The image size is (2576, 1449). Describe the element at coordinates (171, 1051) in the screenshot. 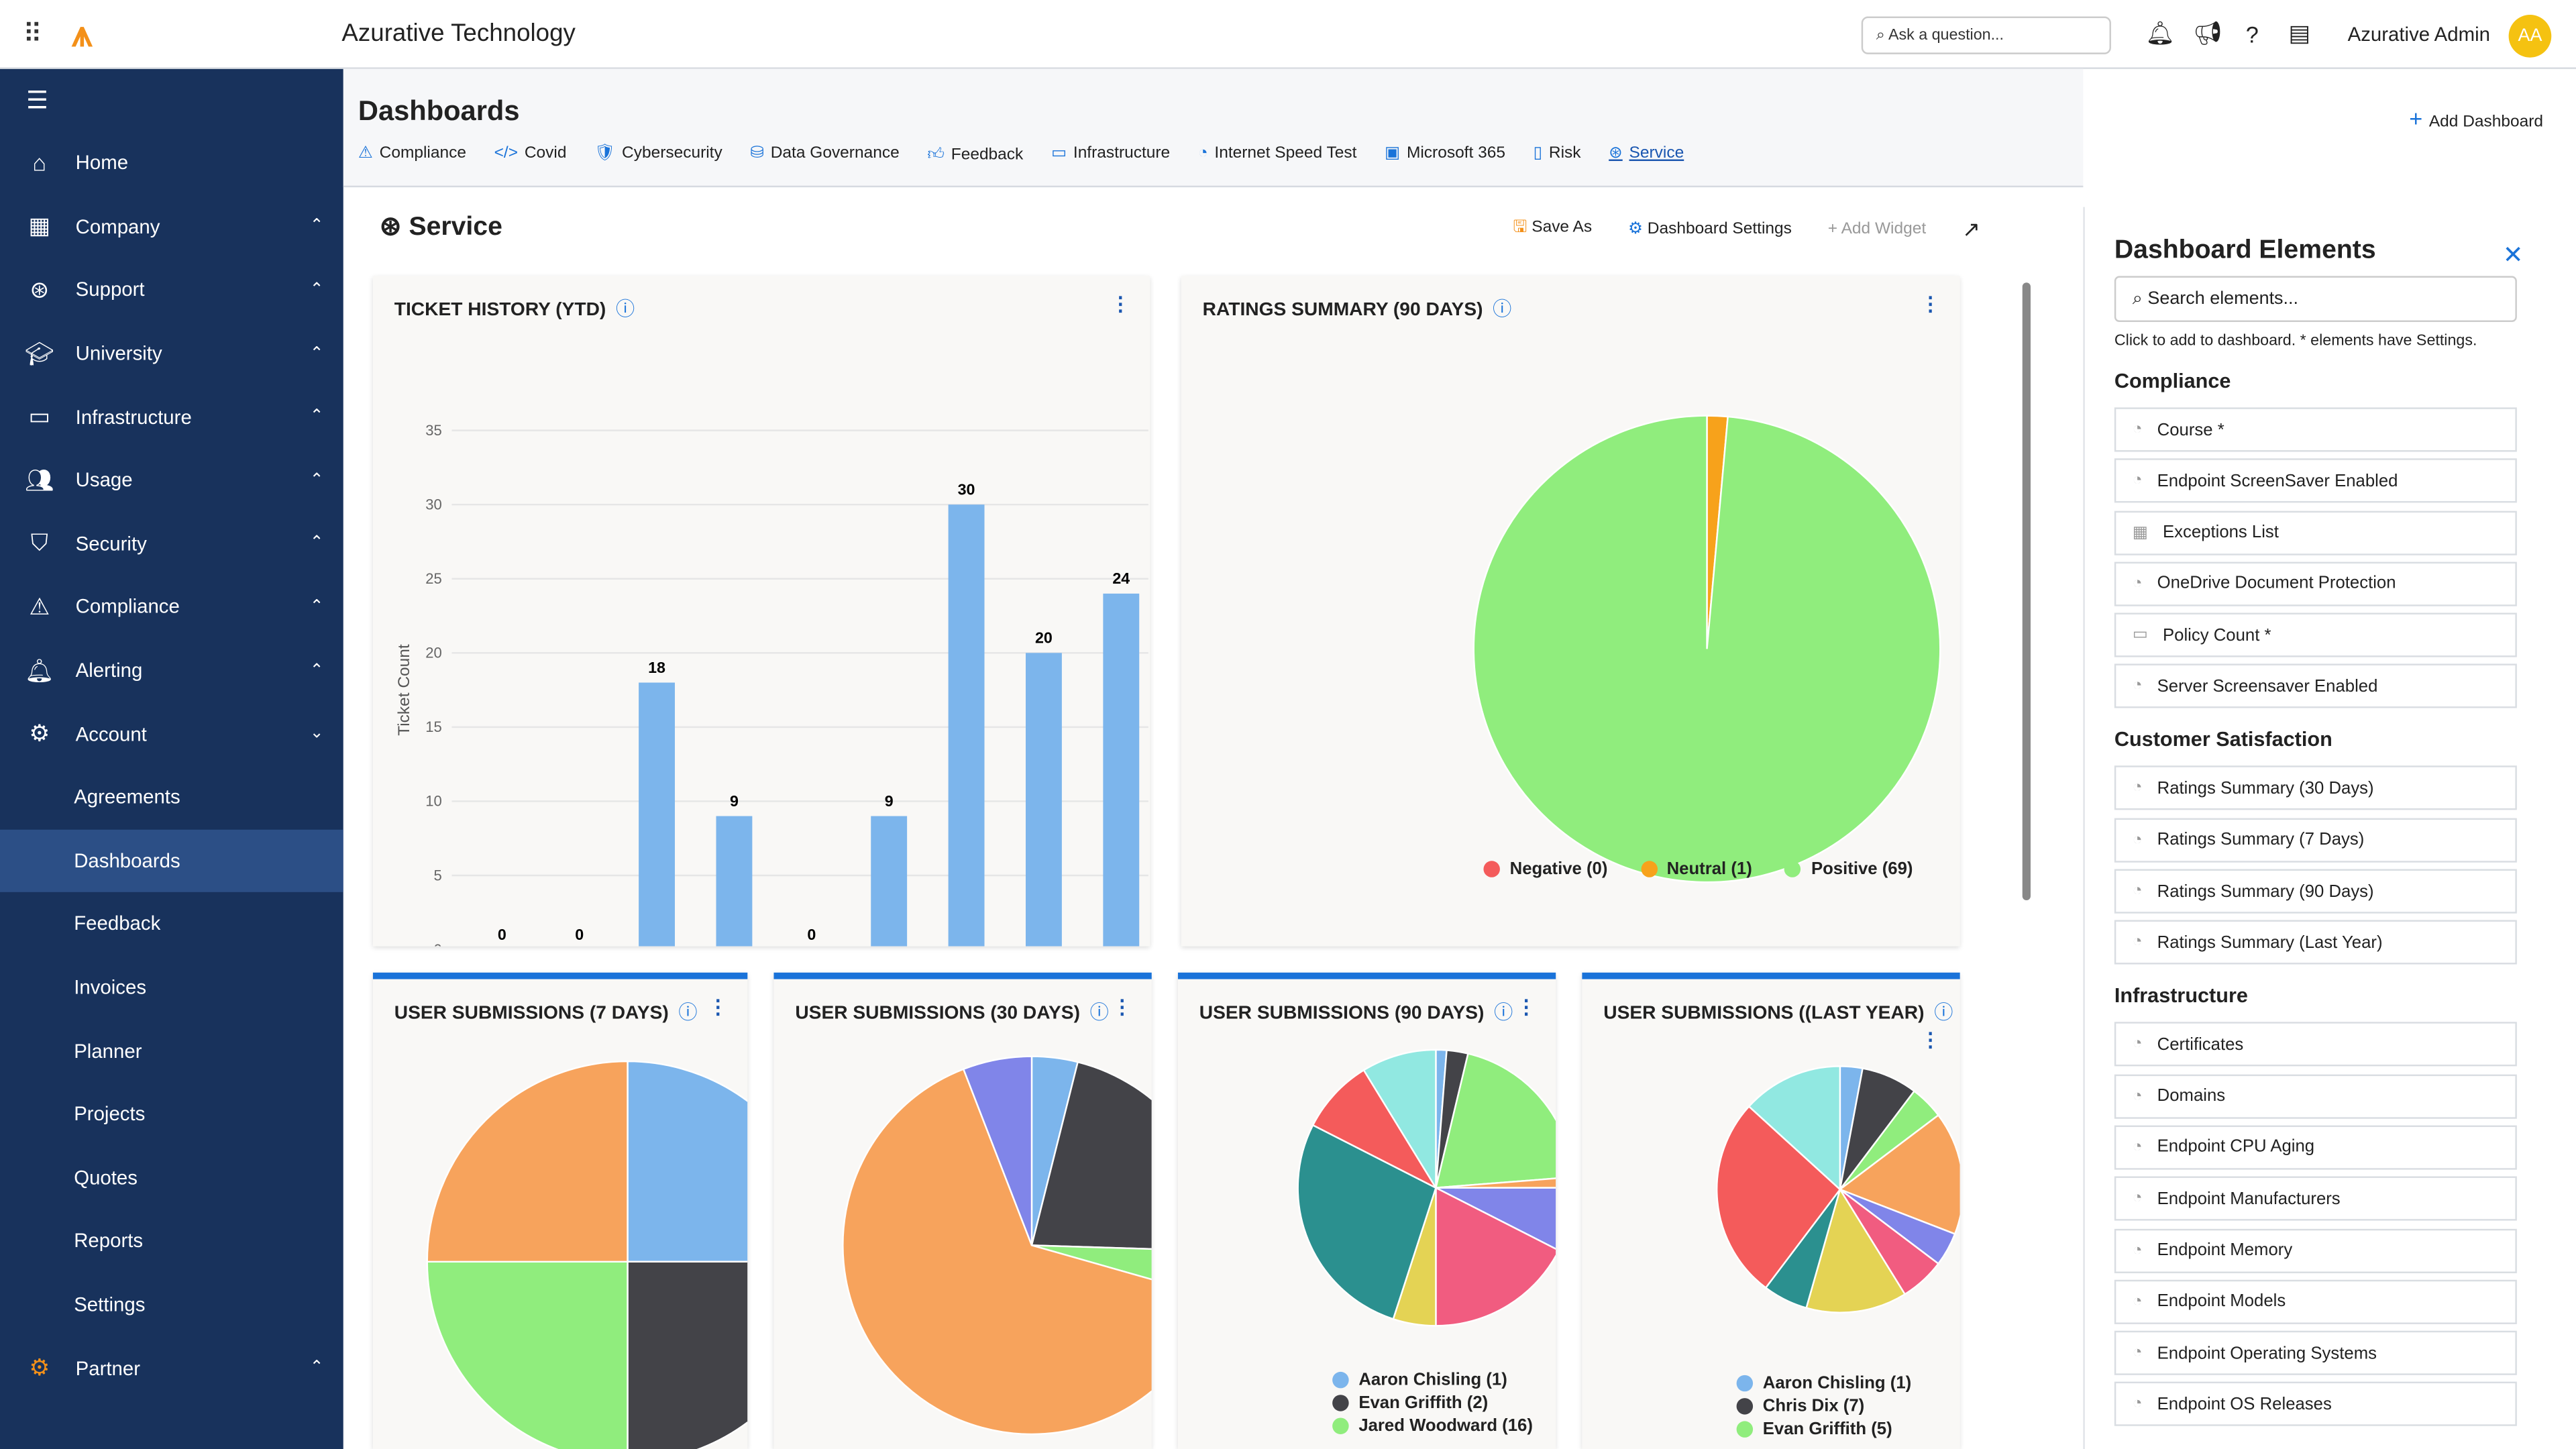

I see `sidebar-item-planner: Planner` at that location.